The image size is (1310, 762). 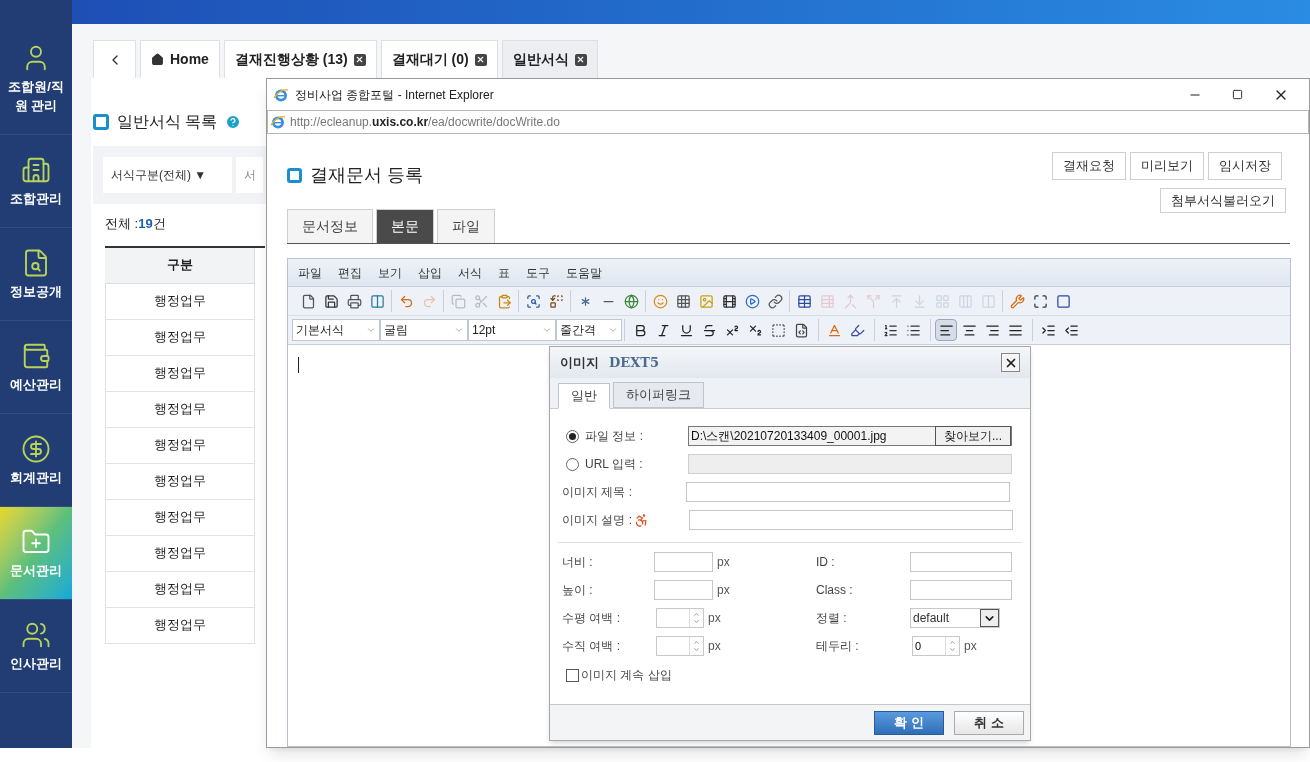 I want to click on form-tab: 본문, so click(x=405, y=226).